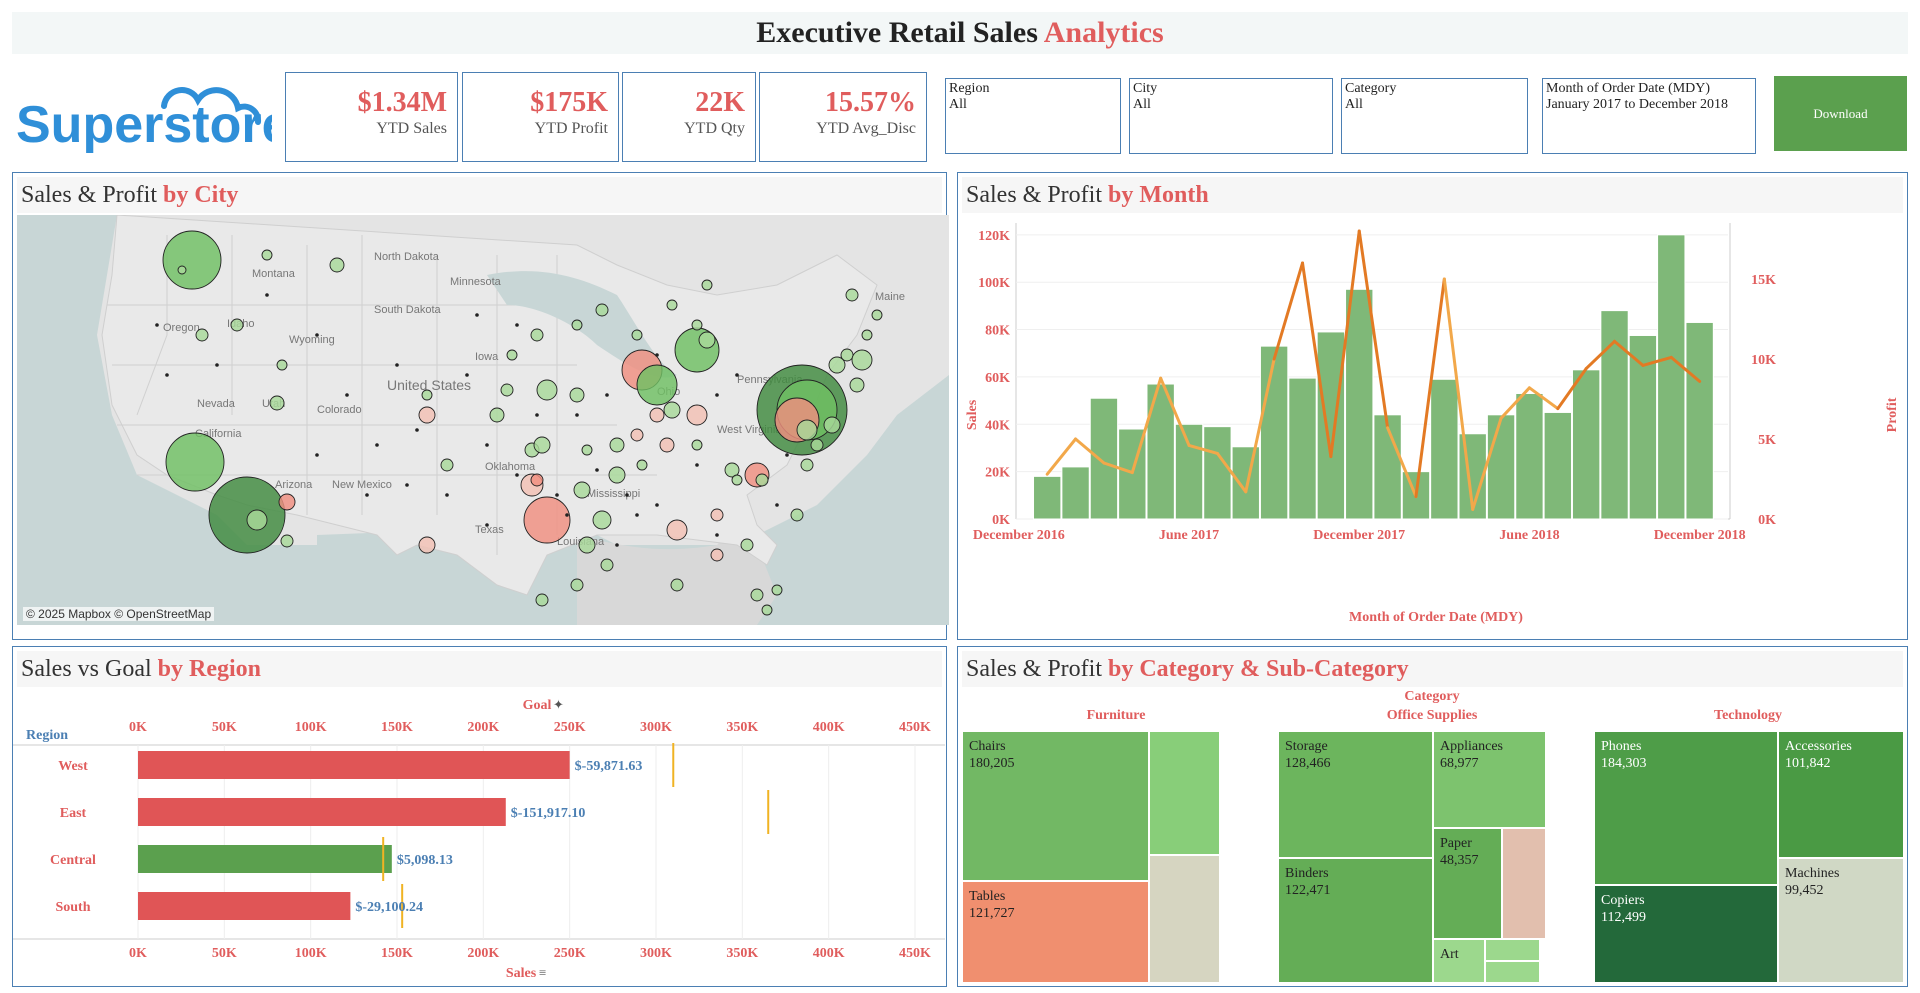 This screenshot has height=993, width=1920. What do you see at coordinates (1055, 932) in the screenshot?
I see `treemap-cell-tables: Tables 121,727` at bounding box center [1055, 932].